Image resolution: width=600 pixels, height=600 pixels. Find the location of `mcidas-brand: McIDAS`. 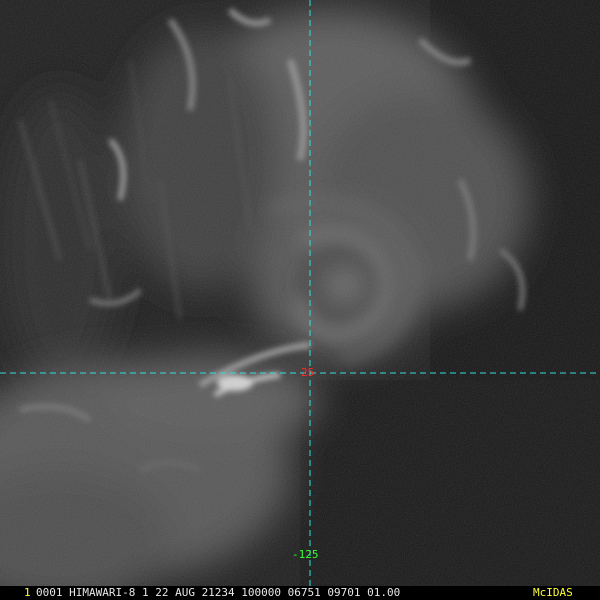

mcidas-brand: McIDAS is located at coordinates (553, 592).